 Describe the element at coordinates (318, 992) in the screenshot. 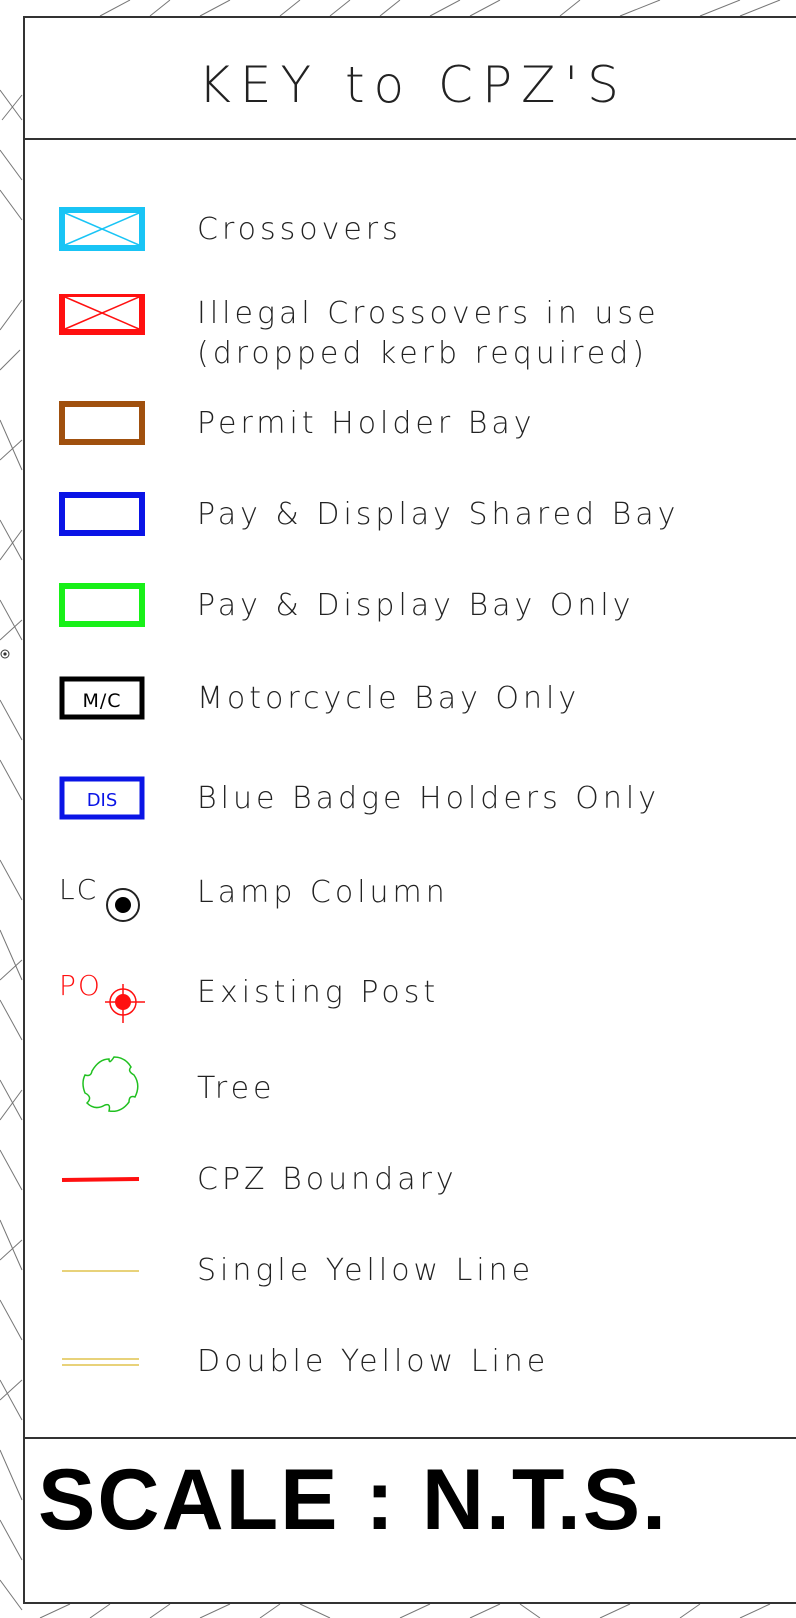

I see `legend-label-existing-post: Existing Post` at that location.